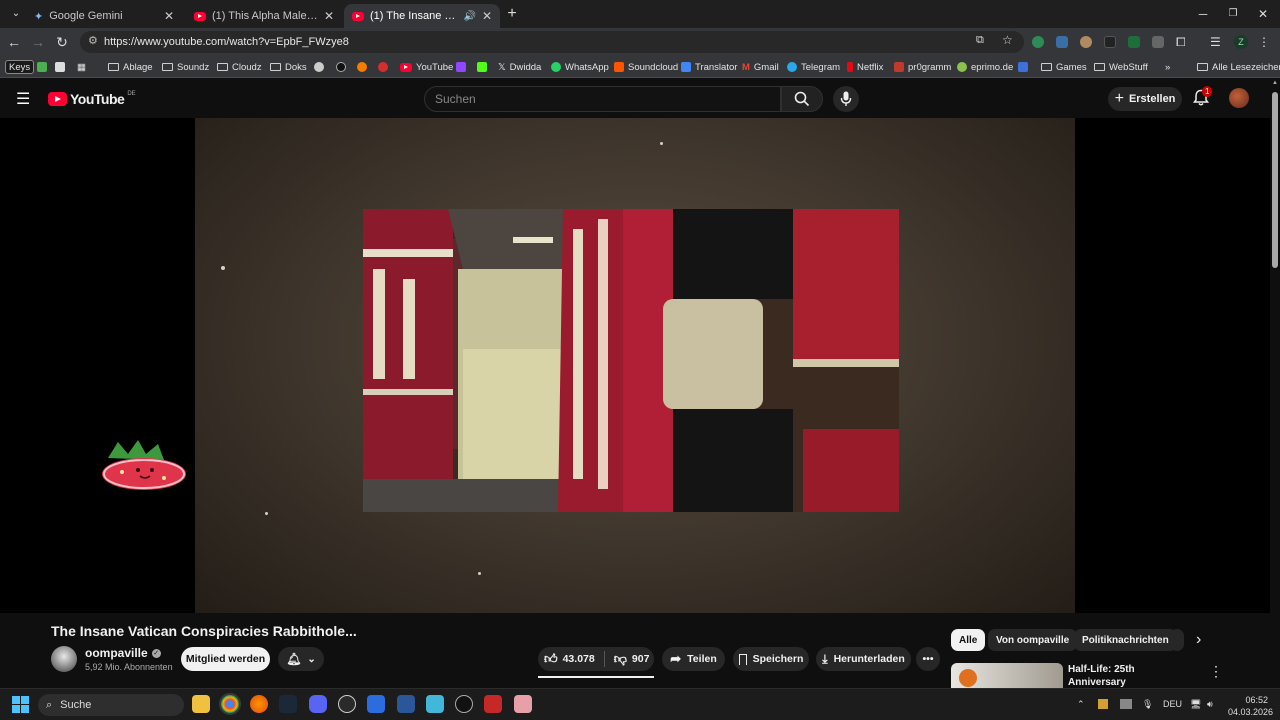 The image size is (1280, 720). Describe the element at coordinates (1145, 99) in the screenshot. I see `create-button: + Erstellen` at that location.